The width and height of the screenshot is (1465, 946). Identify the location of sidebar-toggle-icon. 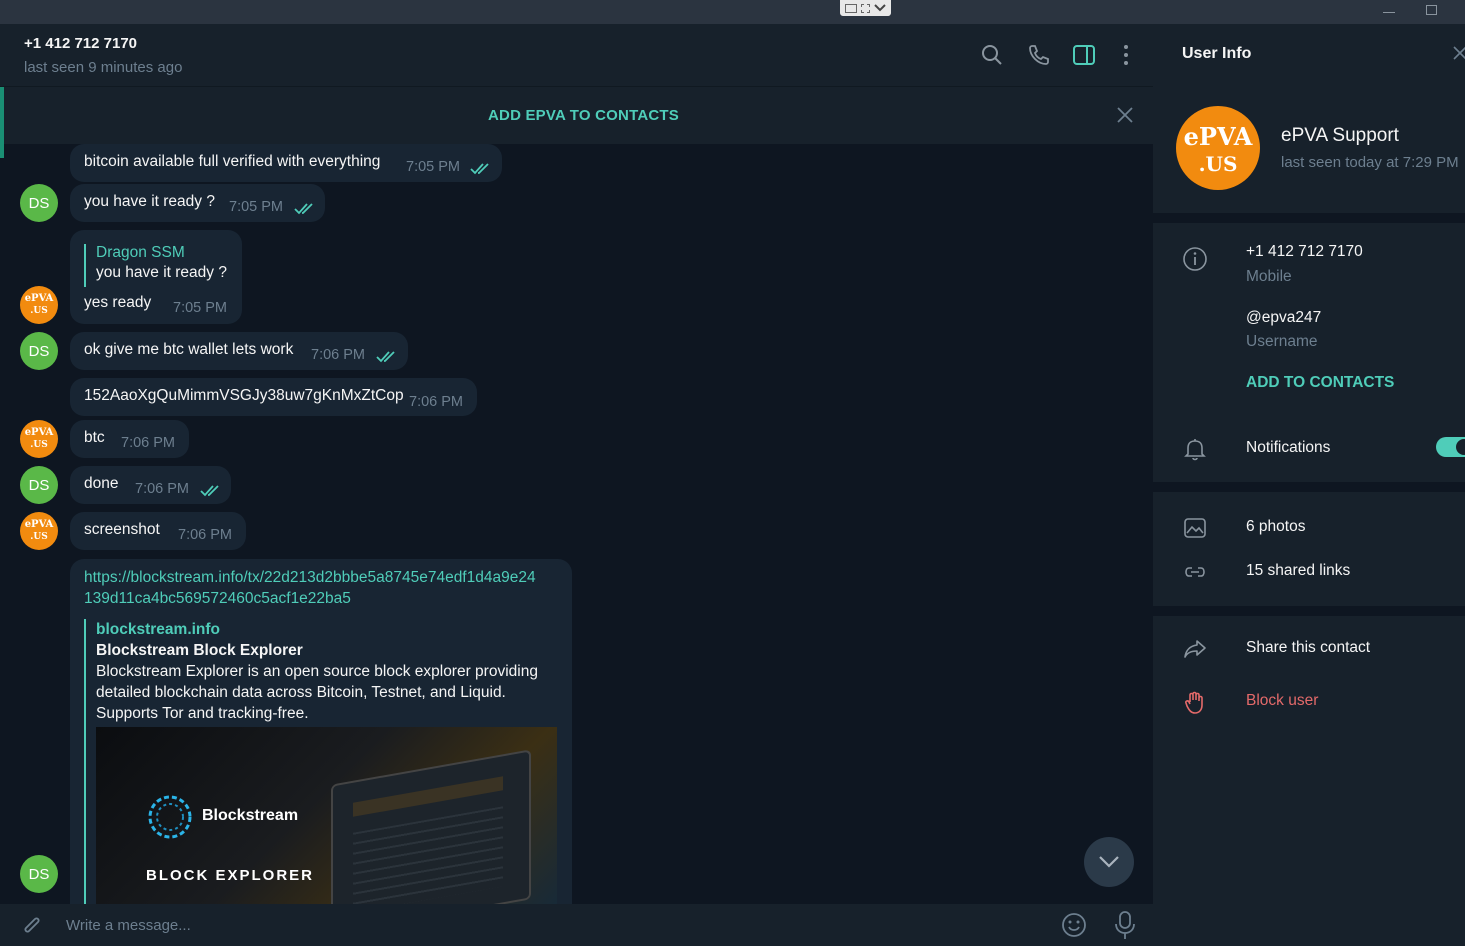
(1084, 55).